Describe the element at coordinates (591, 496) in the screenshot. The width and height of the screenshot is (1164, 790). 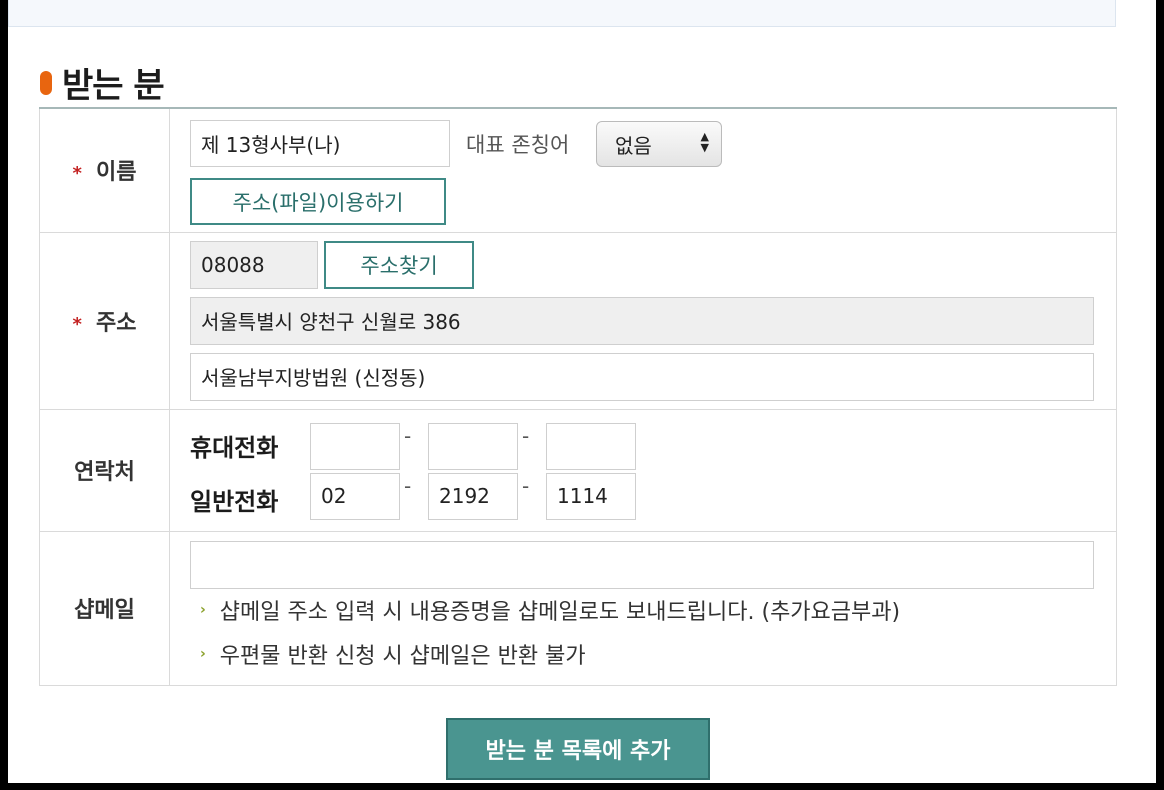
I see `landline-part3-input: 1114` at that location.